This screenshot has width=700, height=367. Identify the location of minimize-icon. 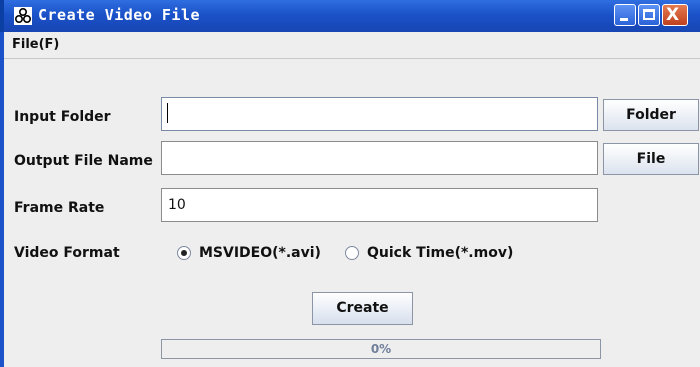
(624, 19).